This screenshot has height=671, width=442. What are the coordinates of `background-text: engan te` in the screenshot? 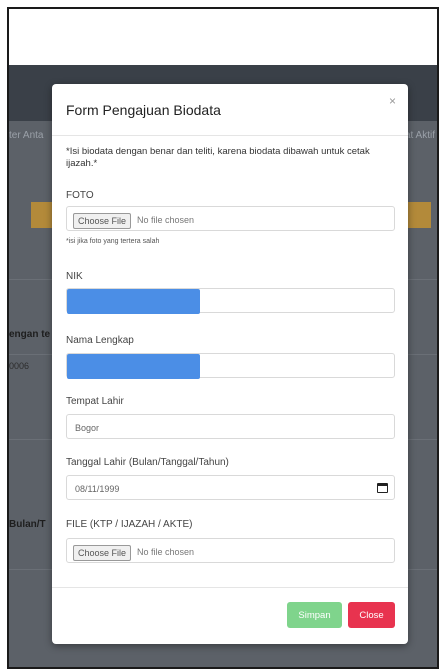 It's located at (30, 334).